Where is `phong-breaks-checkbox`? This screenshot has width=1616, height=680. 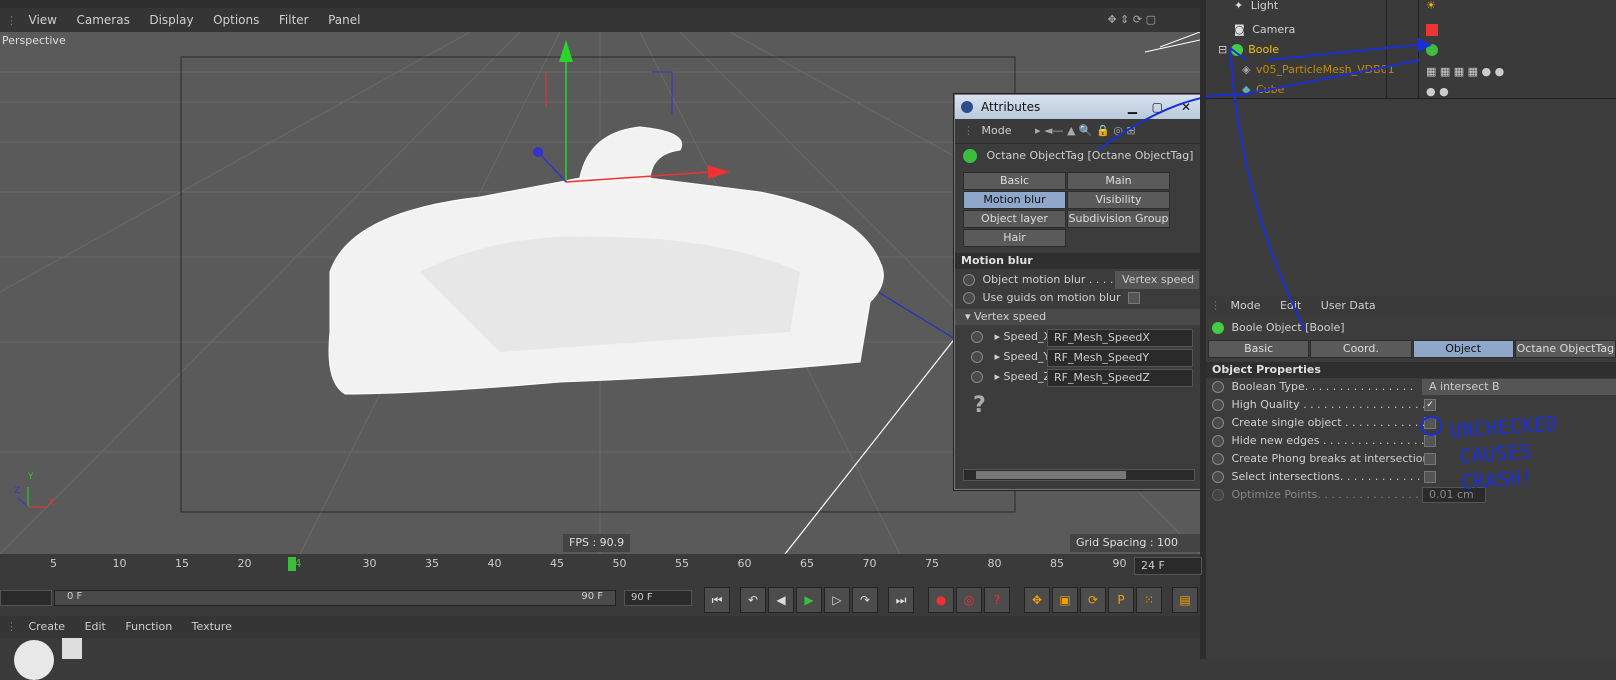
phong-breaks-checkbox is located at coordinates (1430, 459).